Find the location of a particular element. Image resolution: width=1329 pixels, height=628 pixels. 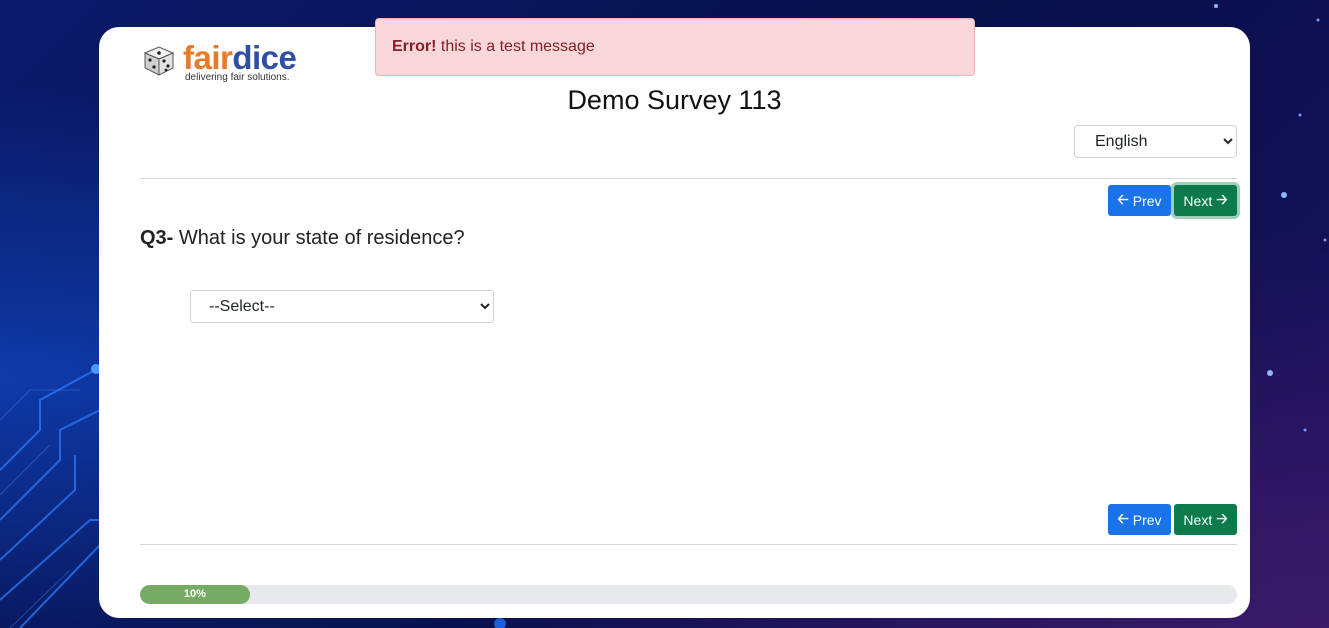

progress-bar: 10% is located at coordinates (688, 594).